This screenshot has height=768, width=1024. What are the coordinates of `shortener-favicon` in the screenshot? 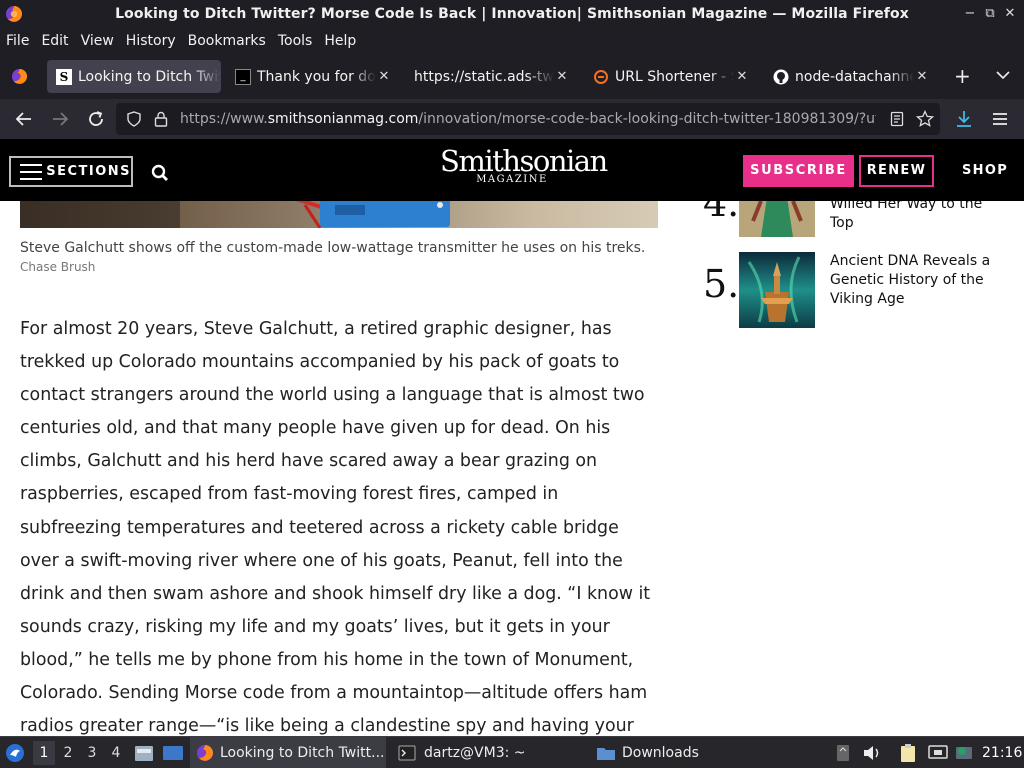 It's located at (601, 77).